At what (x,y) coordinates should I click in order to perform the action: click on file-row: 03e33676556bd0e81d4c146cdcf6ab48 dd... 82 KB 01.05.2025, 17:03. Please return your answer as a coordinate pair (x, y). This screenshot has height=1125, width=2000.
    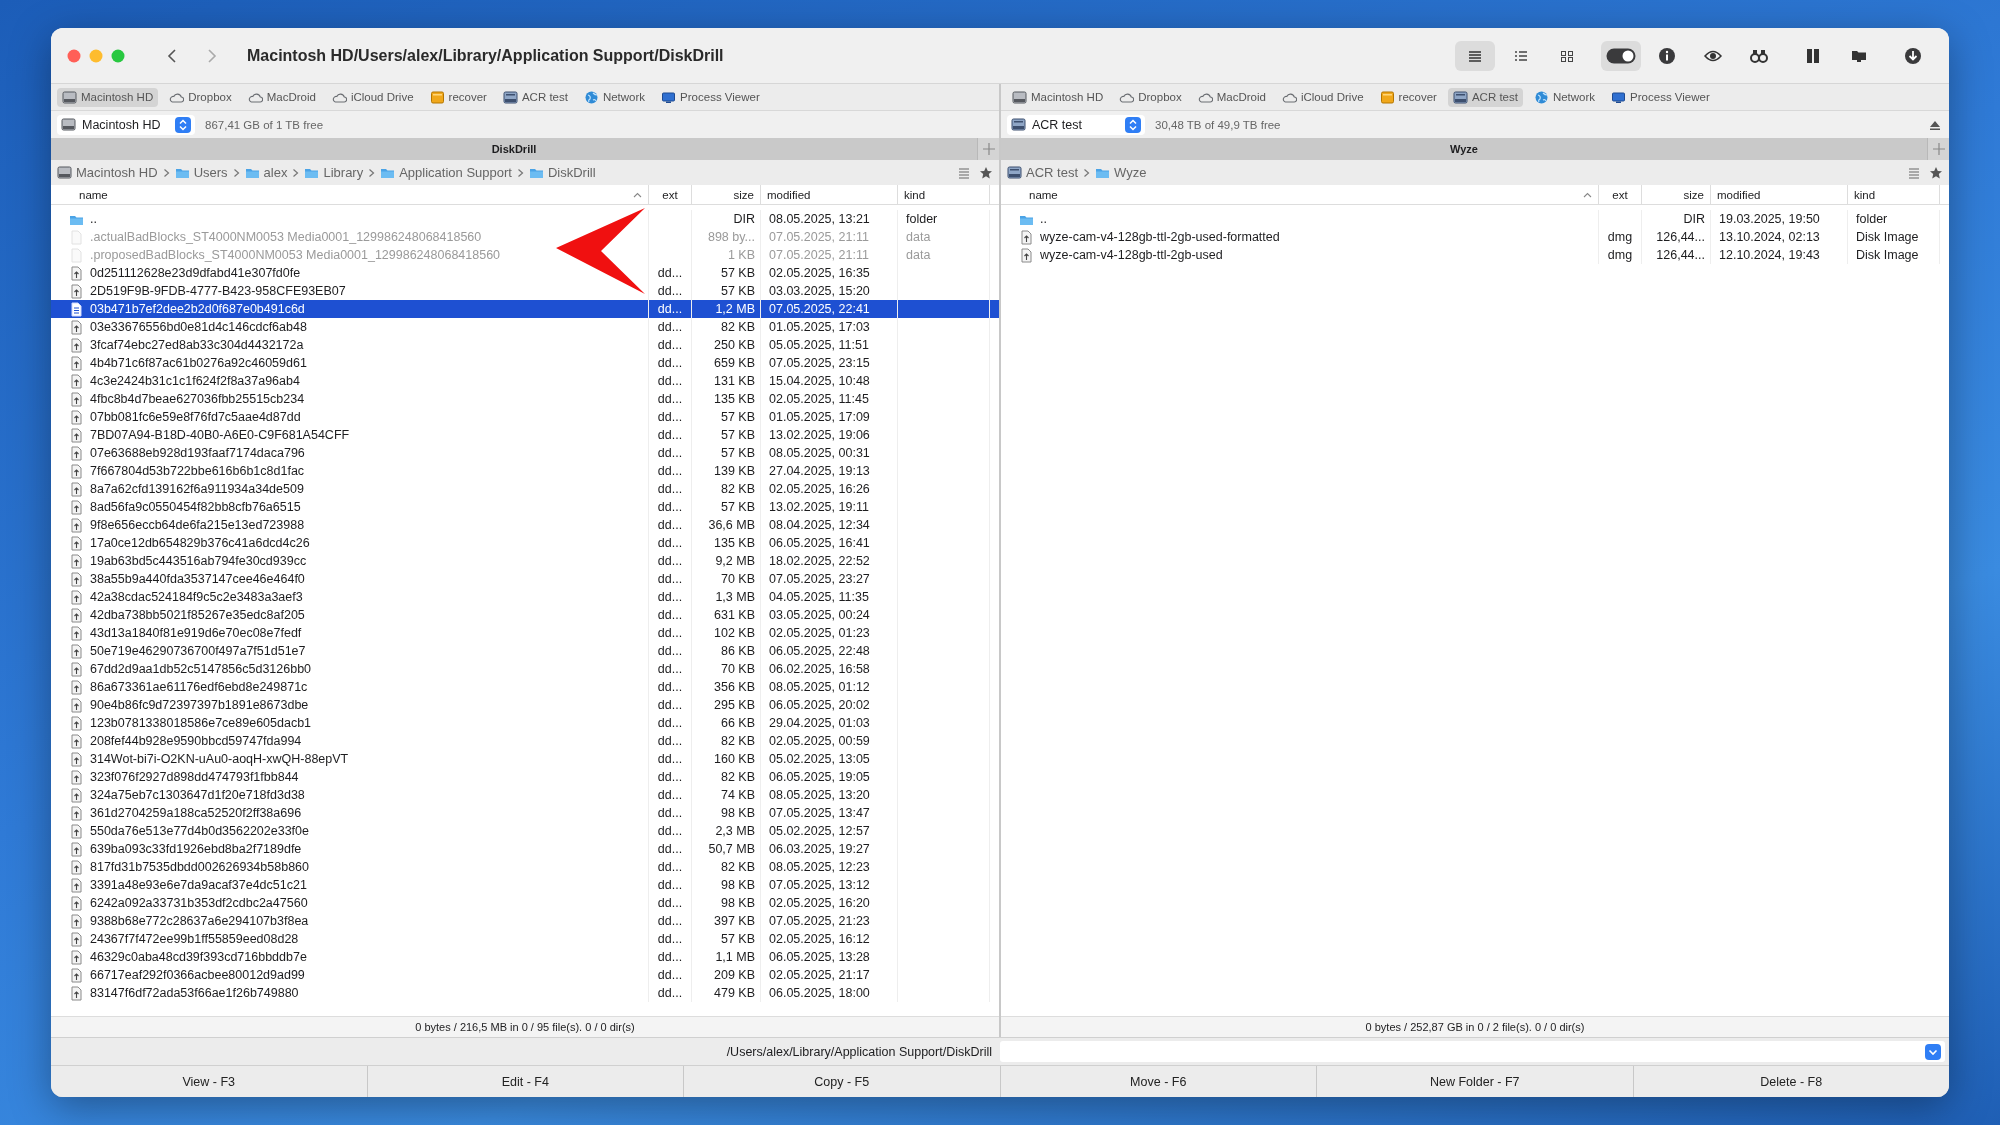
    Looking at the image, I should click on (525, 327).